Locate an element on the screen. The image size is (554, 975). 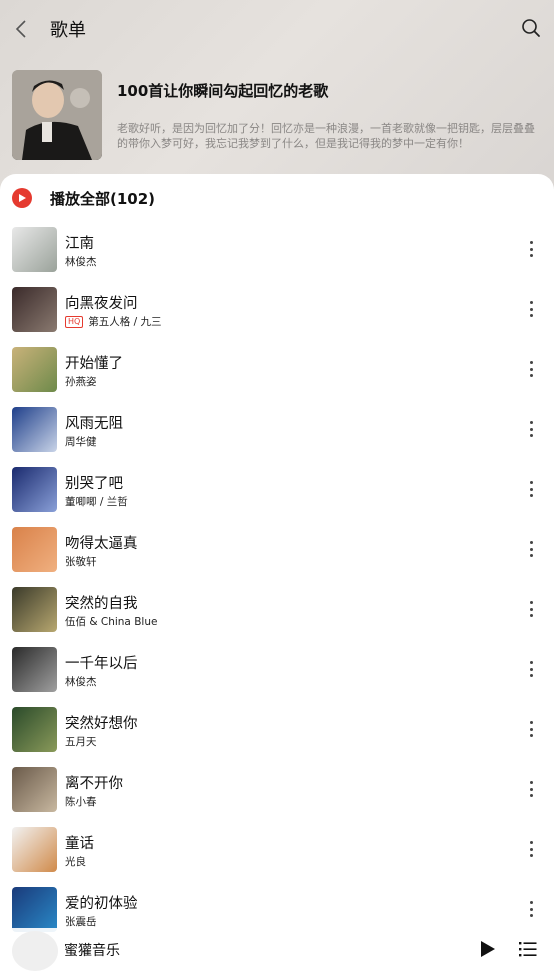
play-circle-icon is located at coordinates (22, 198).